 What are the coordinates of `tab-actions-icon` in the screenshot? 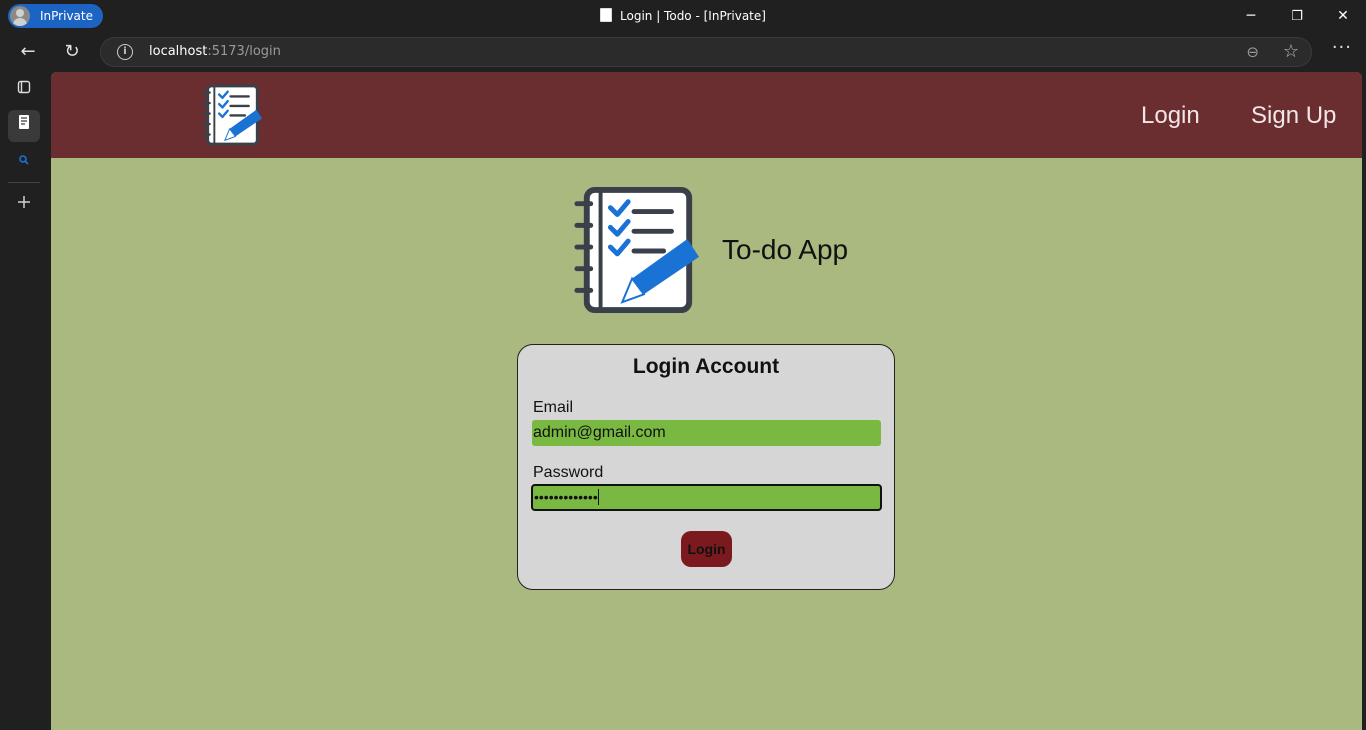 It's located at (24, 90).